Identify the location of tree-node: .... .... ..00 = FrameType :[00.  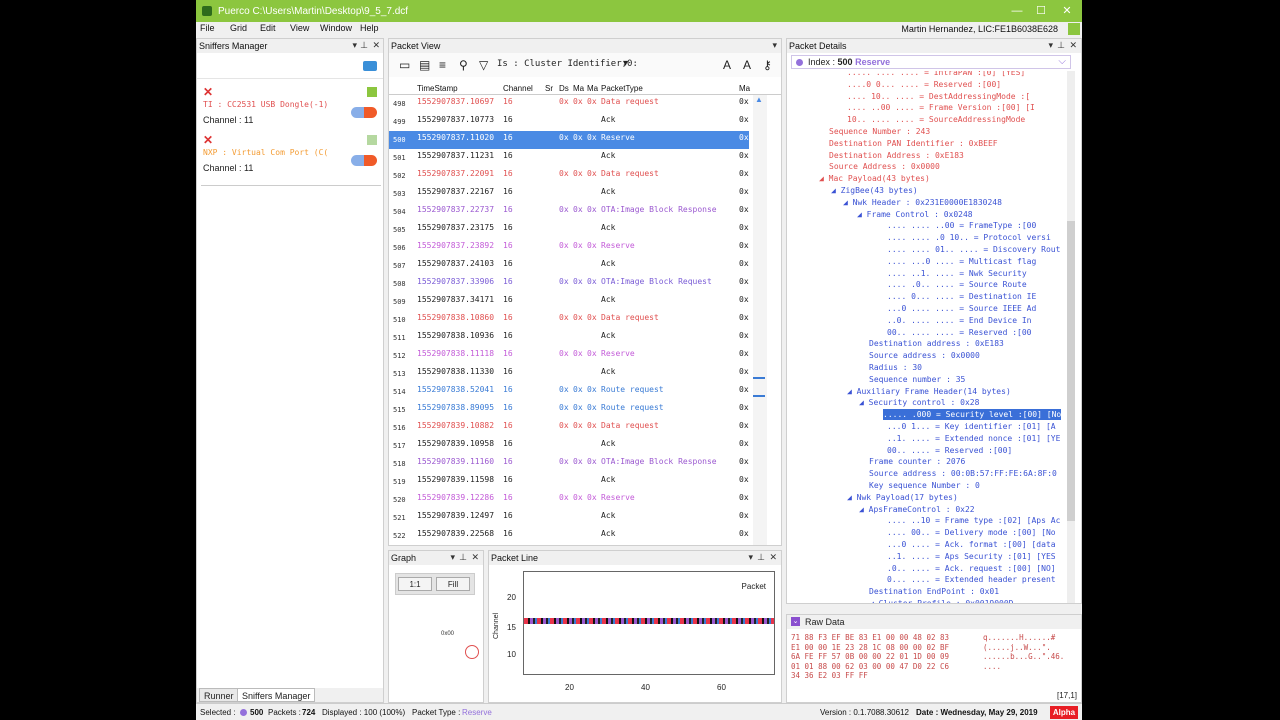
(961, 225).